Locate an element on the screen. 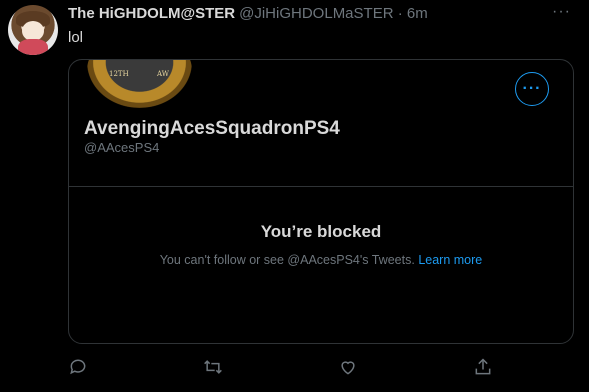 Image resolution: width=589 pixels, height=392 pixels. blocked-title: You’re blocked is located at coordinates (321, 231).